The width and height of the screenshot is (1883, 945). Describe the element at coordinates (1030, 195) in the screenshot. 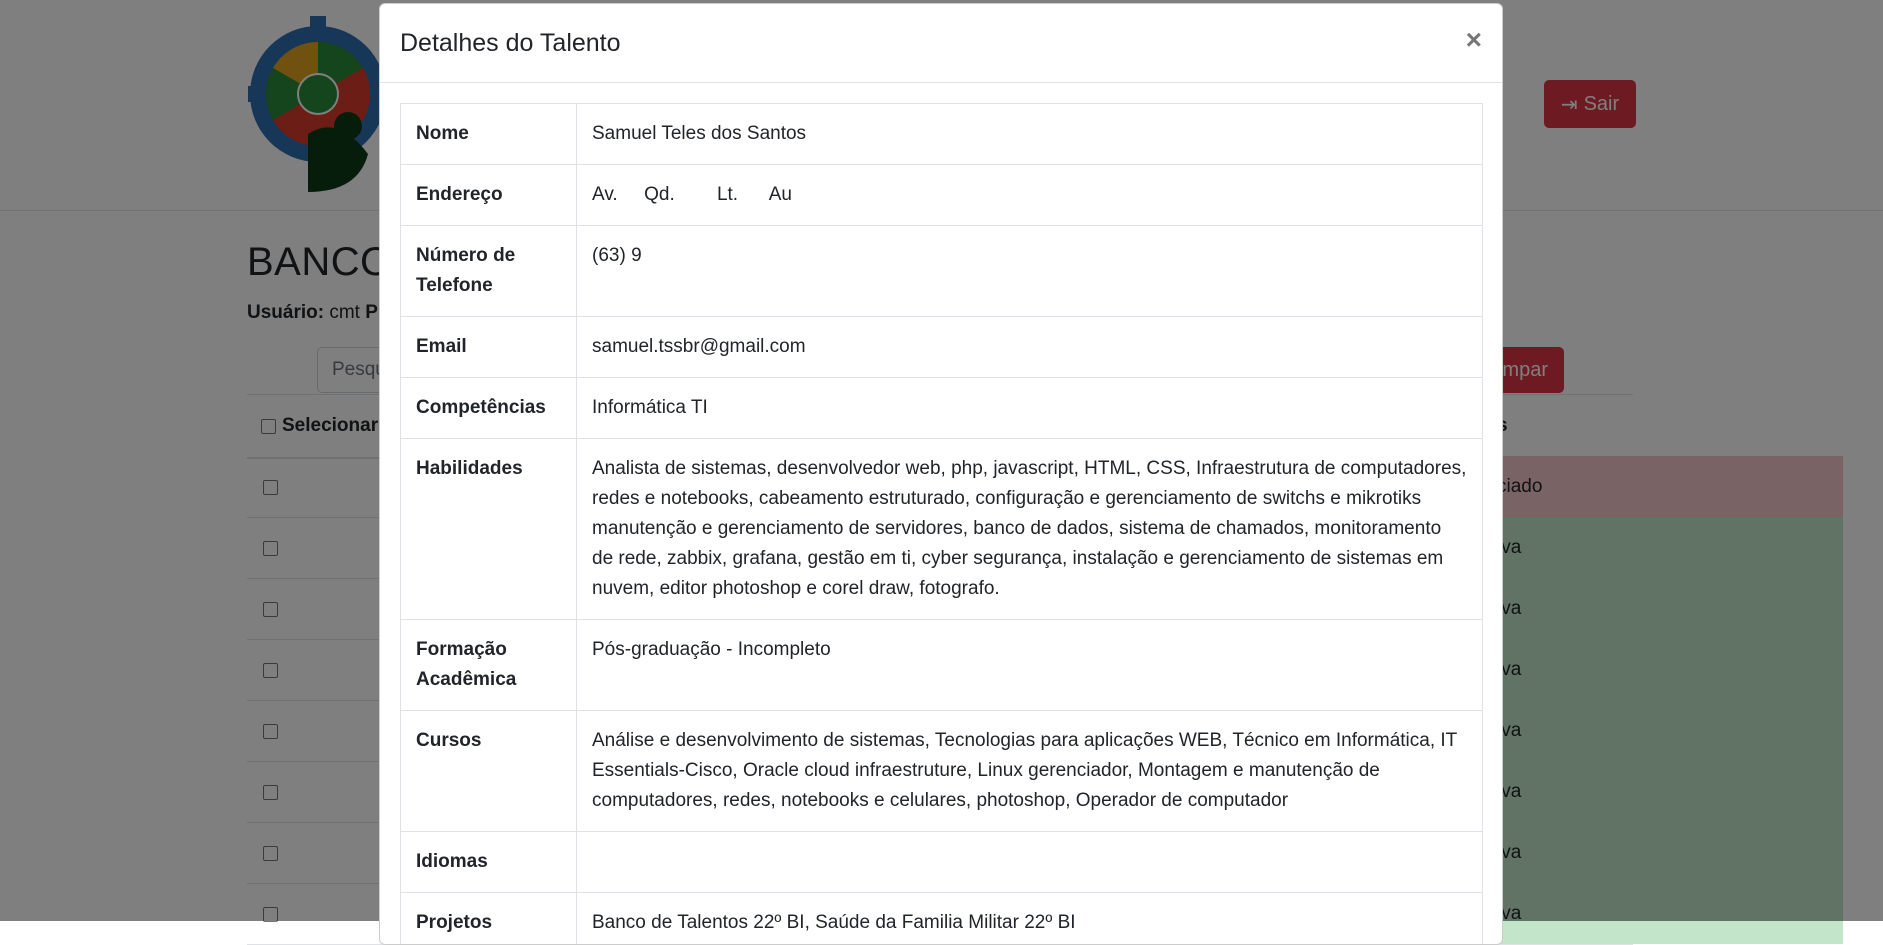

I see `detail-value: Av. Qd. Lt. Au` at that location.